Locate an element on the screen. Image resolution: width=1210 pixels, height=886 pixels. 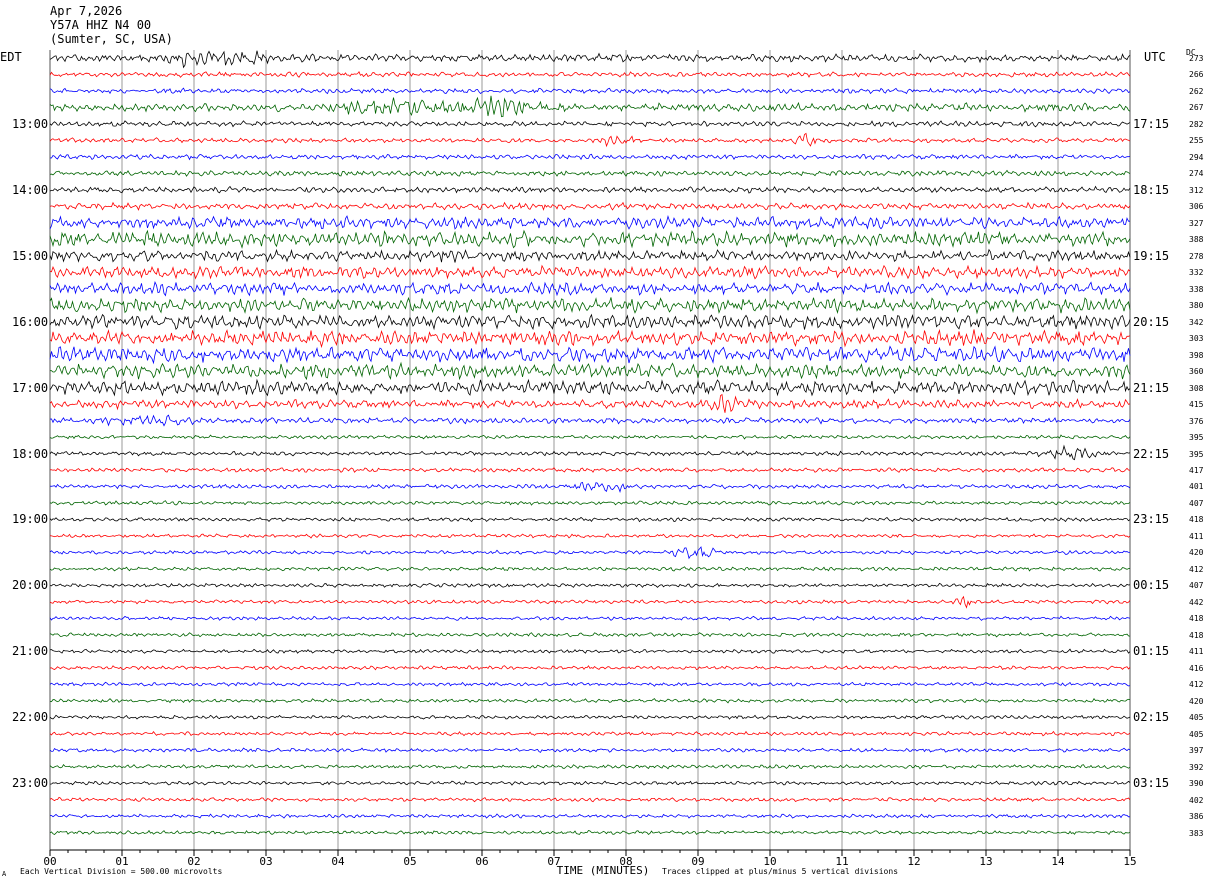
dc-offset-value: 415 is located at coordinates (1196, 405).